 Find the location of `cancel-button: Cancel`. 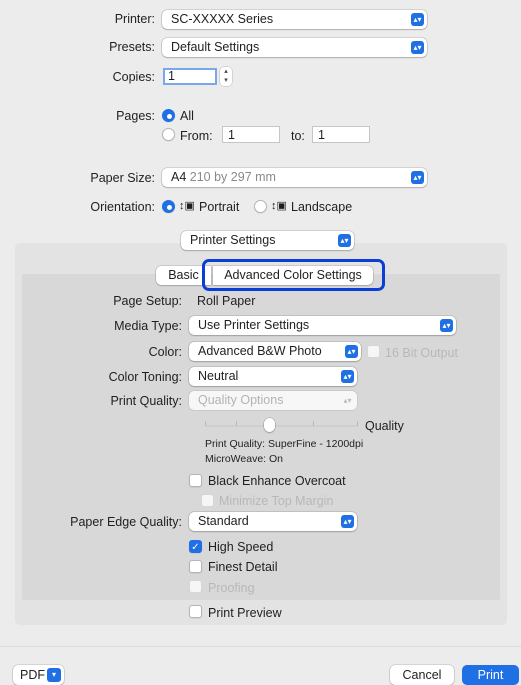

cancel-button: Cancel is located at coordinates (422, 675).